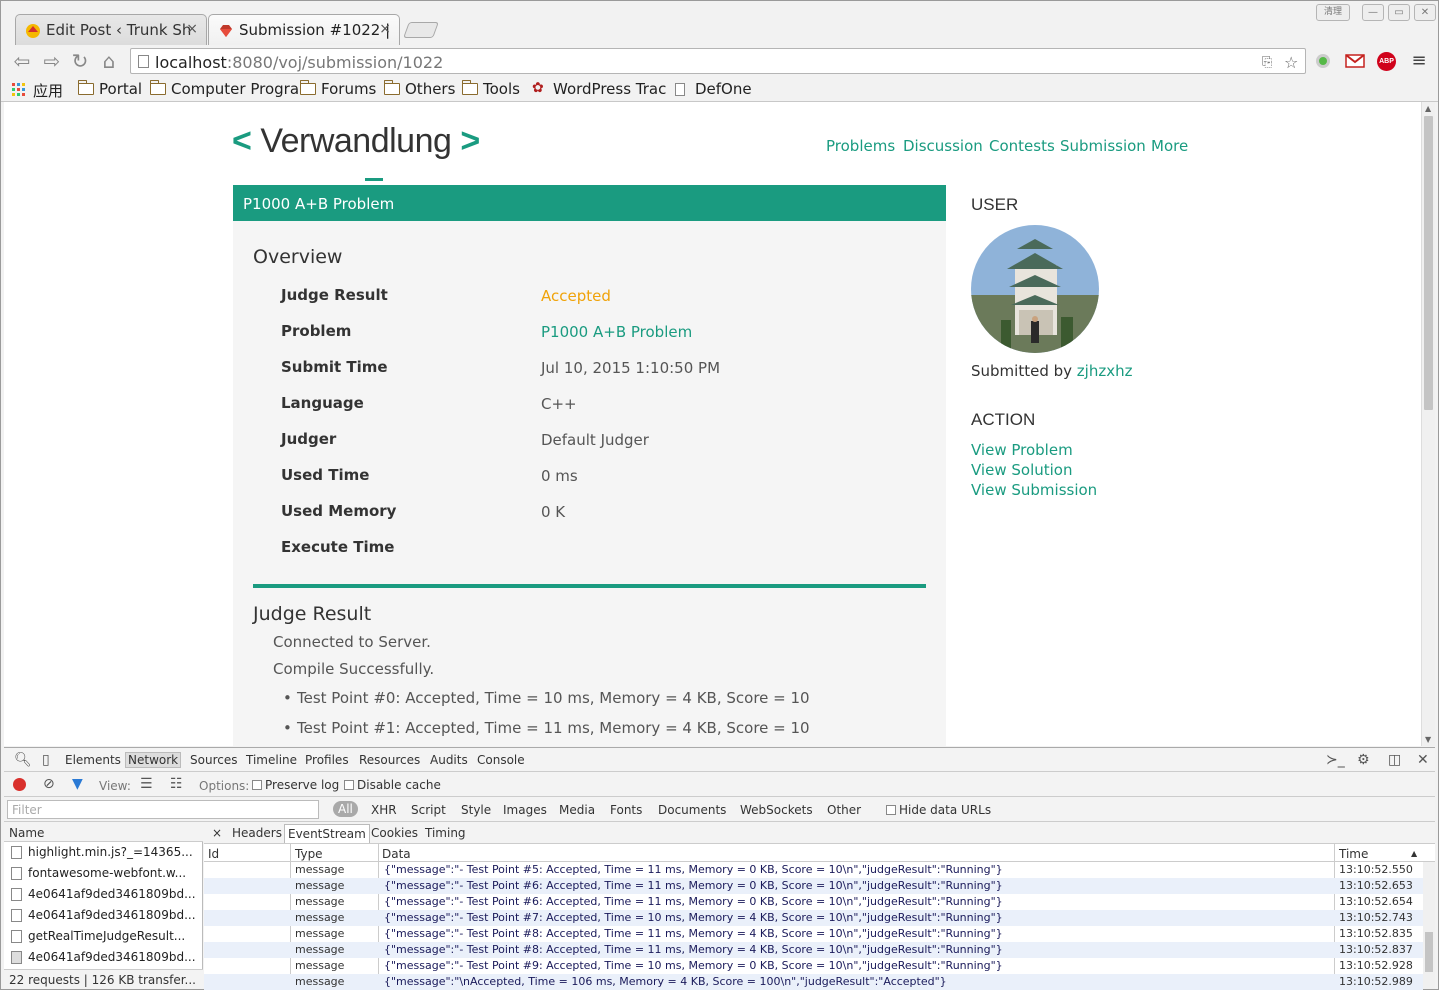  What do you see at coordinates (1323, 61) in the screenshot?
I see `status-icon` at bounding box center [1323, 61].